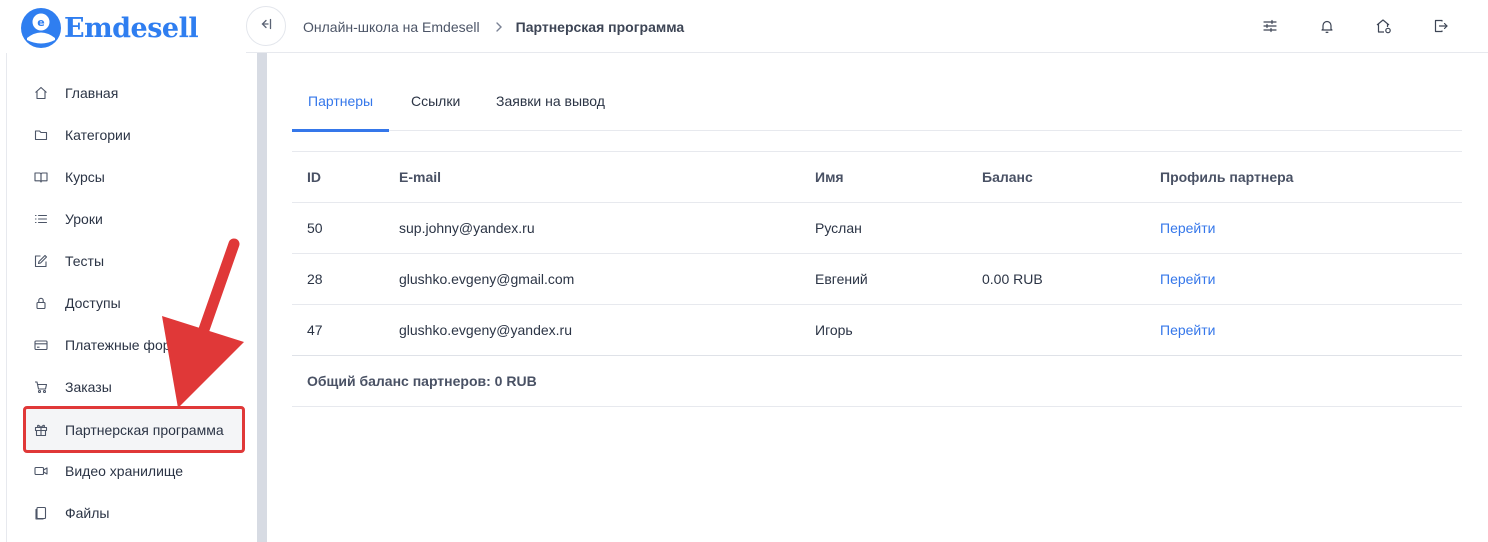 The width and height of the screenshot is (1488, 542). Describe the element at coordinates (877, 176) in the screenshot. I see `table-header-row: ID E-mail Имя Баланс Профиль партнера` at that location.